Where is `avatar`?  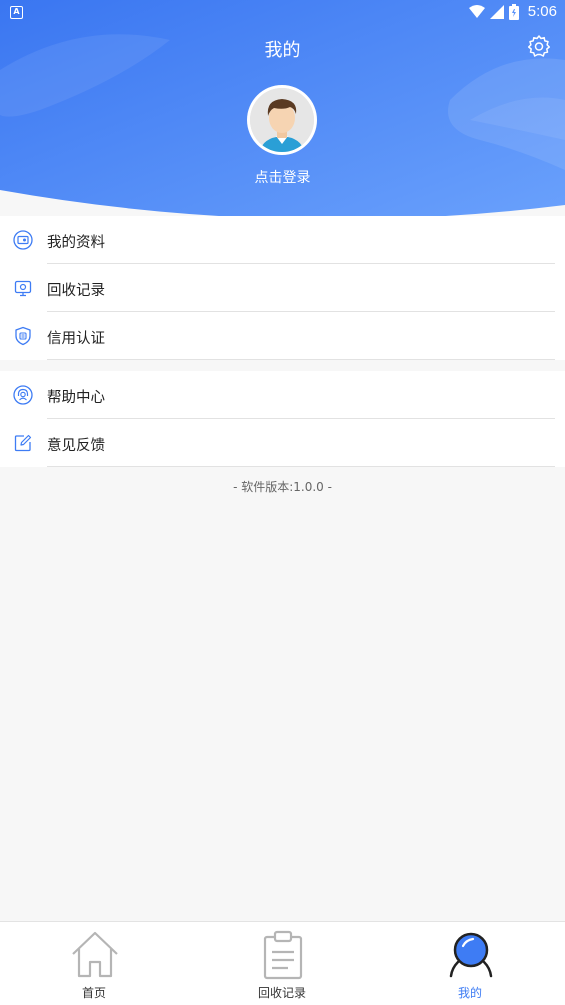 avatar is located at coordinates (282, 120).